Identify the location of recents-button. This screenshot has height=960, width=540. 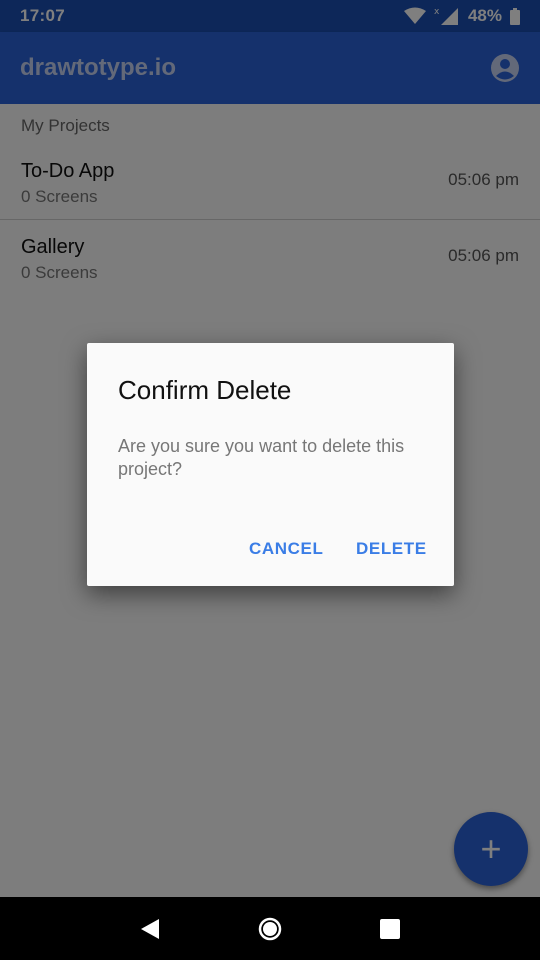
(390, 929).